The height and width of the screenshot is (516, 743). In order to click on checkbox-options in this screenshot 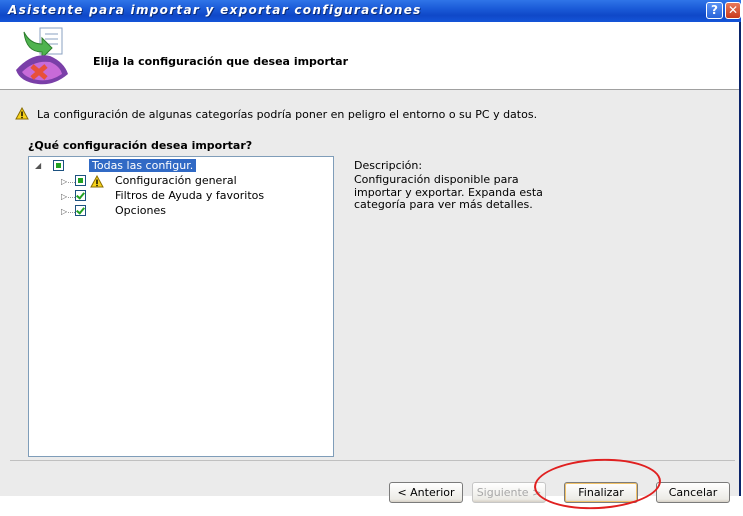, I will do `click(80, 210)`.